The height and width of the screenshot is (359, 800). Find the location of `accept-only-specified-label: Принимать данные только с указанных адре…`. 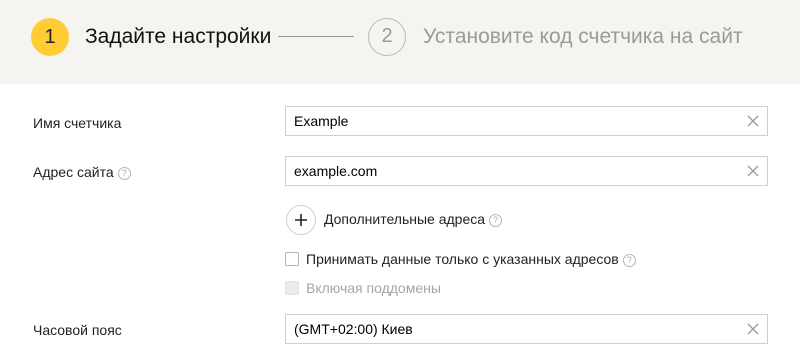

accept-only-specified-label: Принимать данные только с указанных адре… is located at coordinates (462, 259).